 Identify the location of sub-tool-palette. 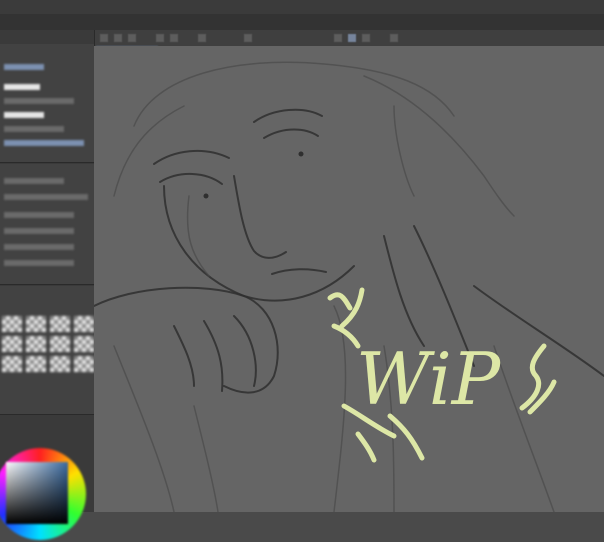
(47, 103).